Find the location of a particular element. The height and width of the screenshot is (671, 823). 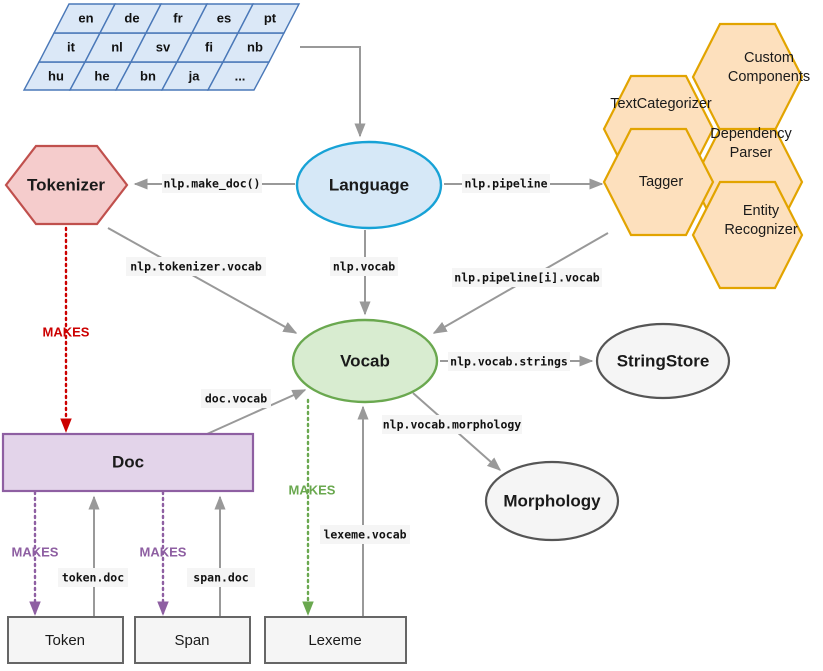

node-doc: Doc is located at coordinates (128, 462).